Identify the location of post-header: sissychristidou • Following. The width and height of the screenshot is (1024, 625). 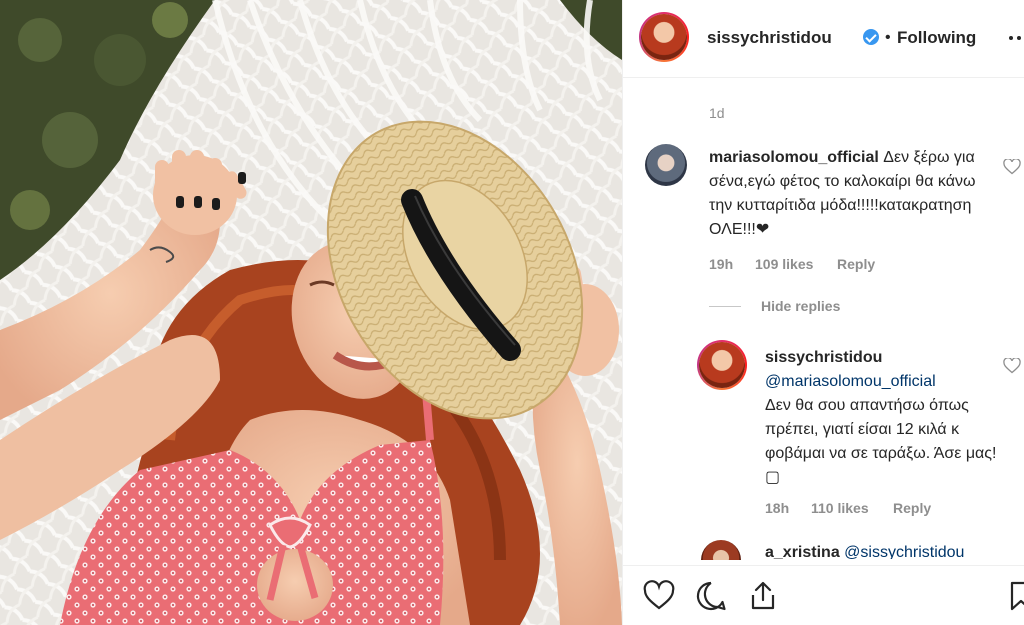
(823, 39).